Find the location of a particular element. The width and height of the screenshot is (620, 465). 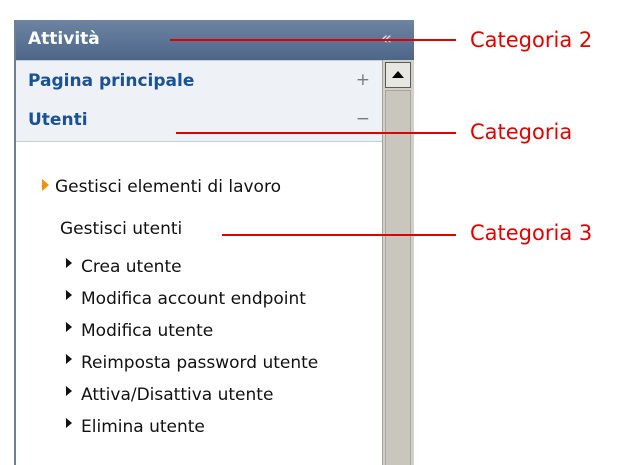

vertical-scrollbar is located at coordinates (398, 262).